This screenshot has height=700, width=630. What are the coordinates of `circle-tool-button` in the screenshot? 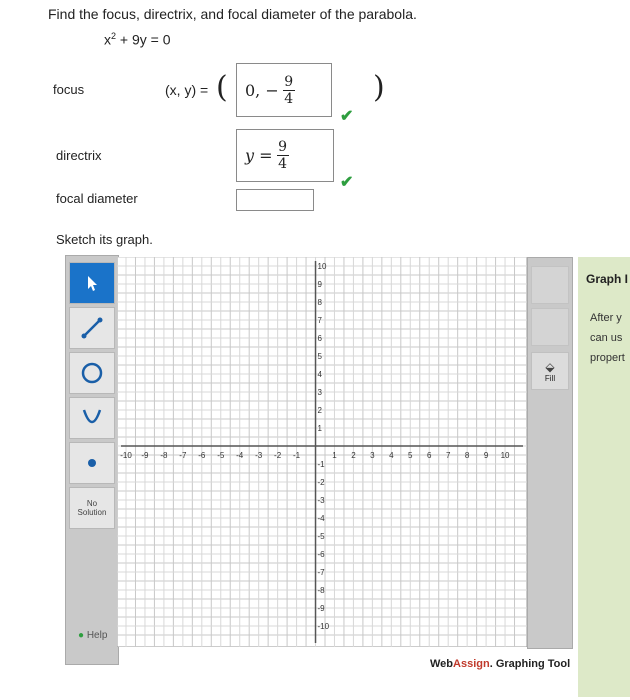 It's located at (92, 373).